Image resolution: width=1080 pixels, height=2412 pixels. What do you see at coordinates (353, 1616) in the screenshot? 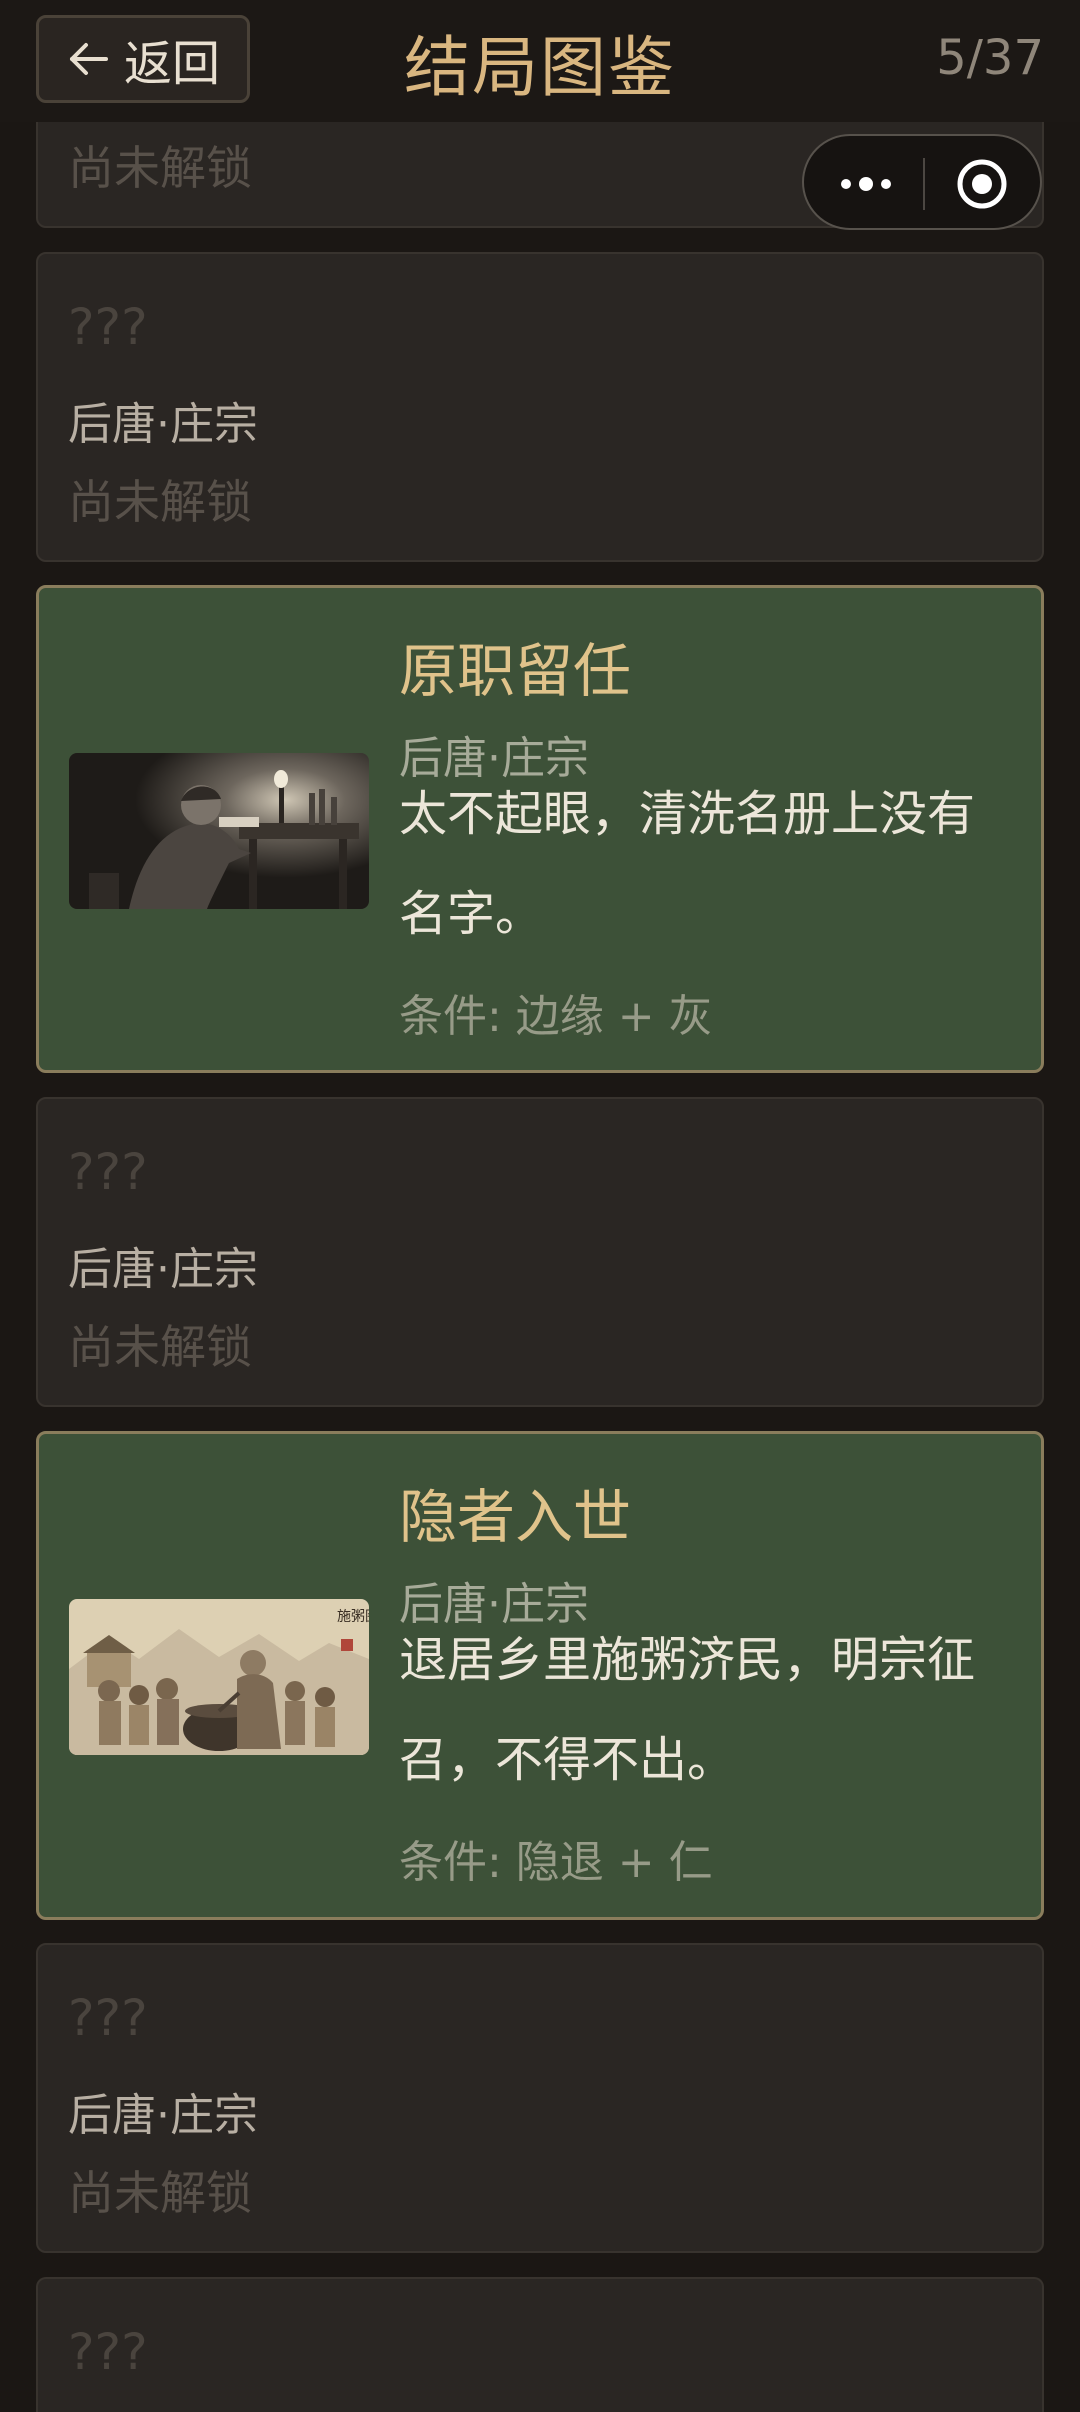
I see `illustration-caption: 施粥图` at bounding box center [353, 1616].